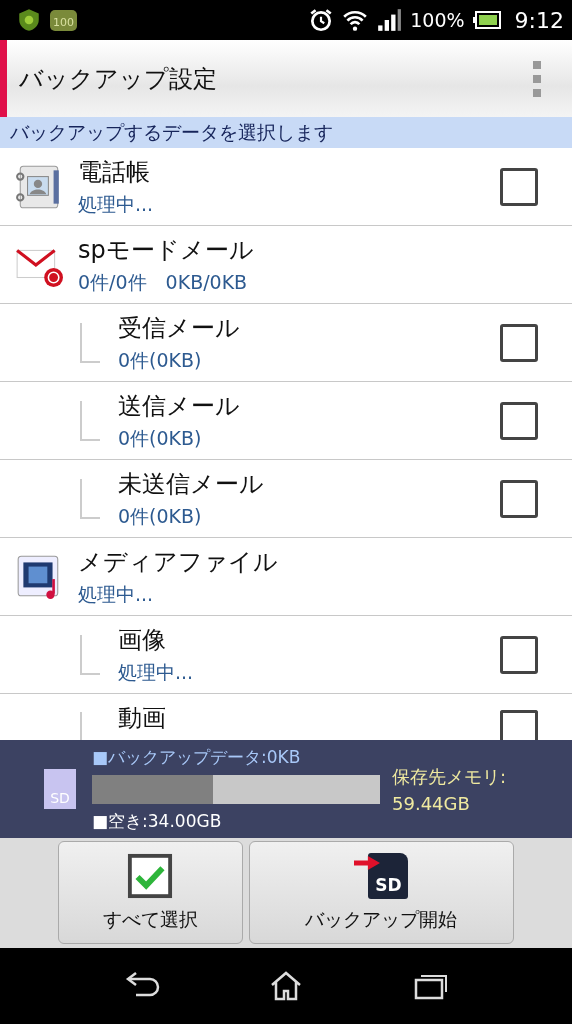  What do you see at coordinates (286, 421) in the screenshot?
I see `sub-item-row: 送信メール 0件(0KB)` at bounding box center [286, 421].